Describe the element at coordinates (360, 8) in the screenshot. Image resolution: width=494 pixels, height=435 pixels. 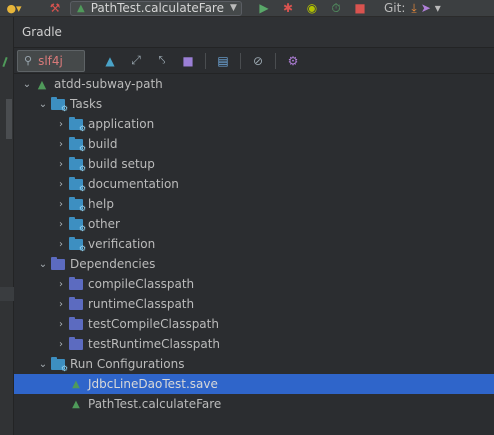
I see `stop-icon: ■` at that location.